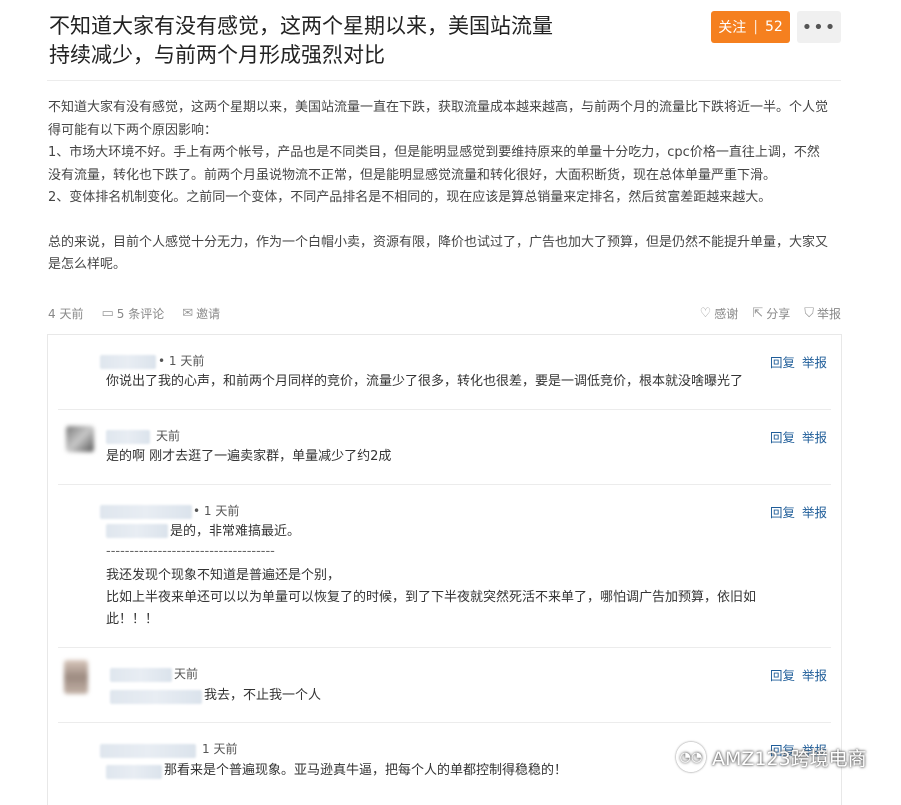 Image resolution: width=901 pixels, height=805 pixels. What do you see at coordinates (208, 314) in the screenshot?
I see `invite-label: 邀请` at bounding box center [208, 314].